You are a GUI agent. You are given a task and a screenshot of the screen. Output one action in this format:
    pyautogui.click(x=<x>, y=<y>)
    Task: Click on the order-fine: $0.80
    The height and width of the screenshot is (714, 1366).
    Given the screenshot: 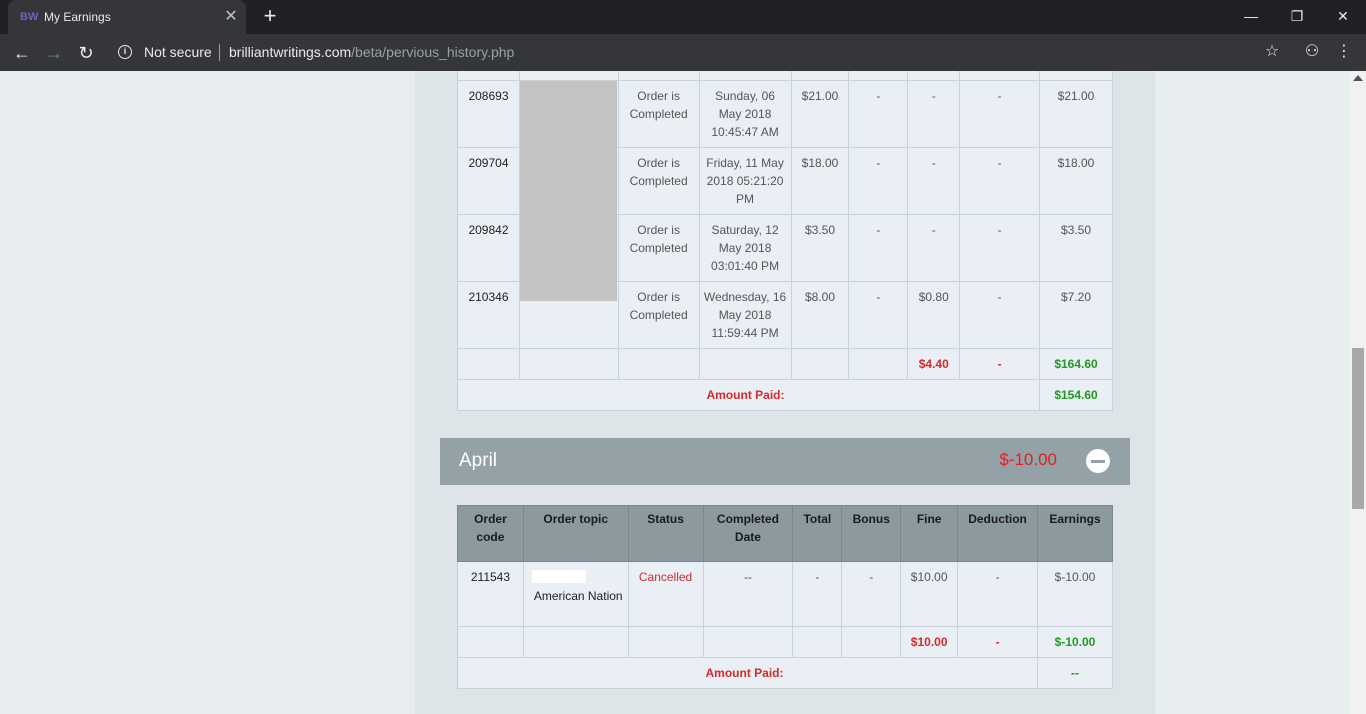 What is the action you would take?
    pyautogui.click(x=934, y=315)
    